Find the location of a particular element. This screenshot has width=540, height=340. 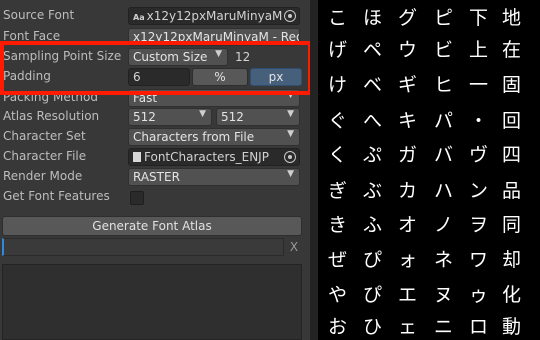

atlas-glyph: ロ is located at coordinates (479, 327).